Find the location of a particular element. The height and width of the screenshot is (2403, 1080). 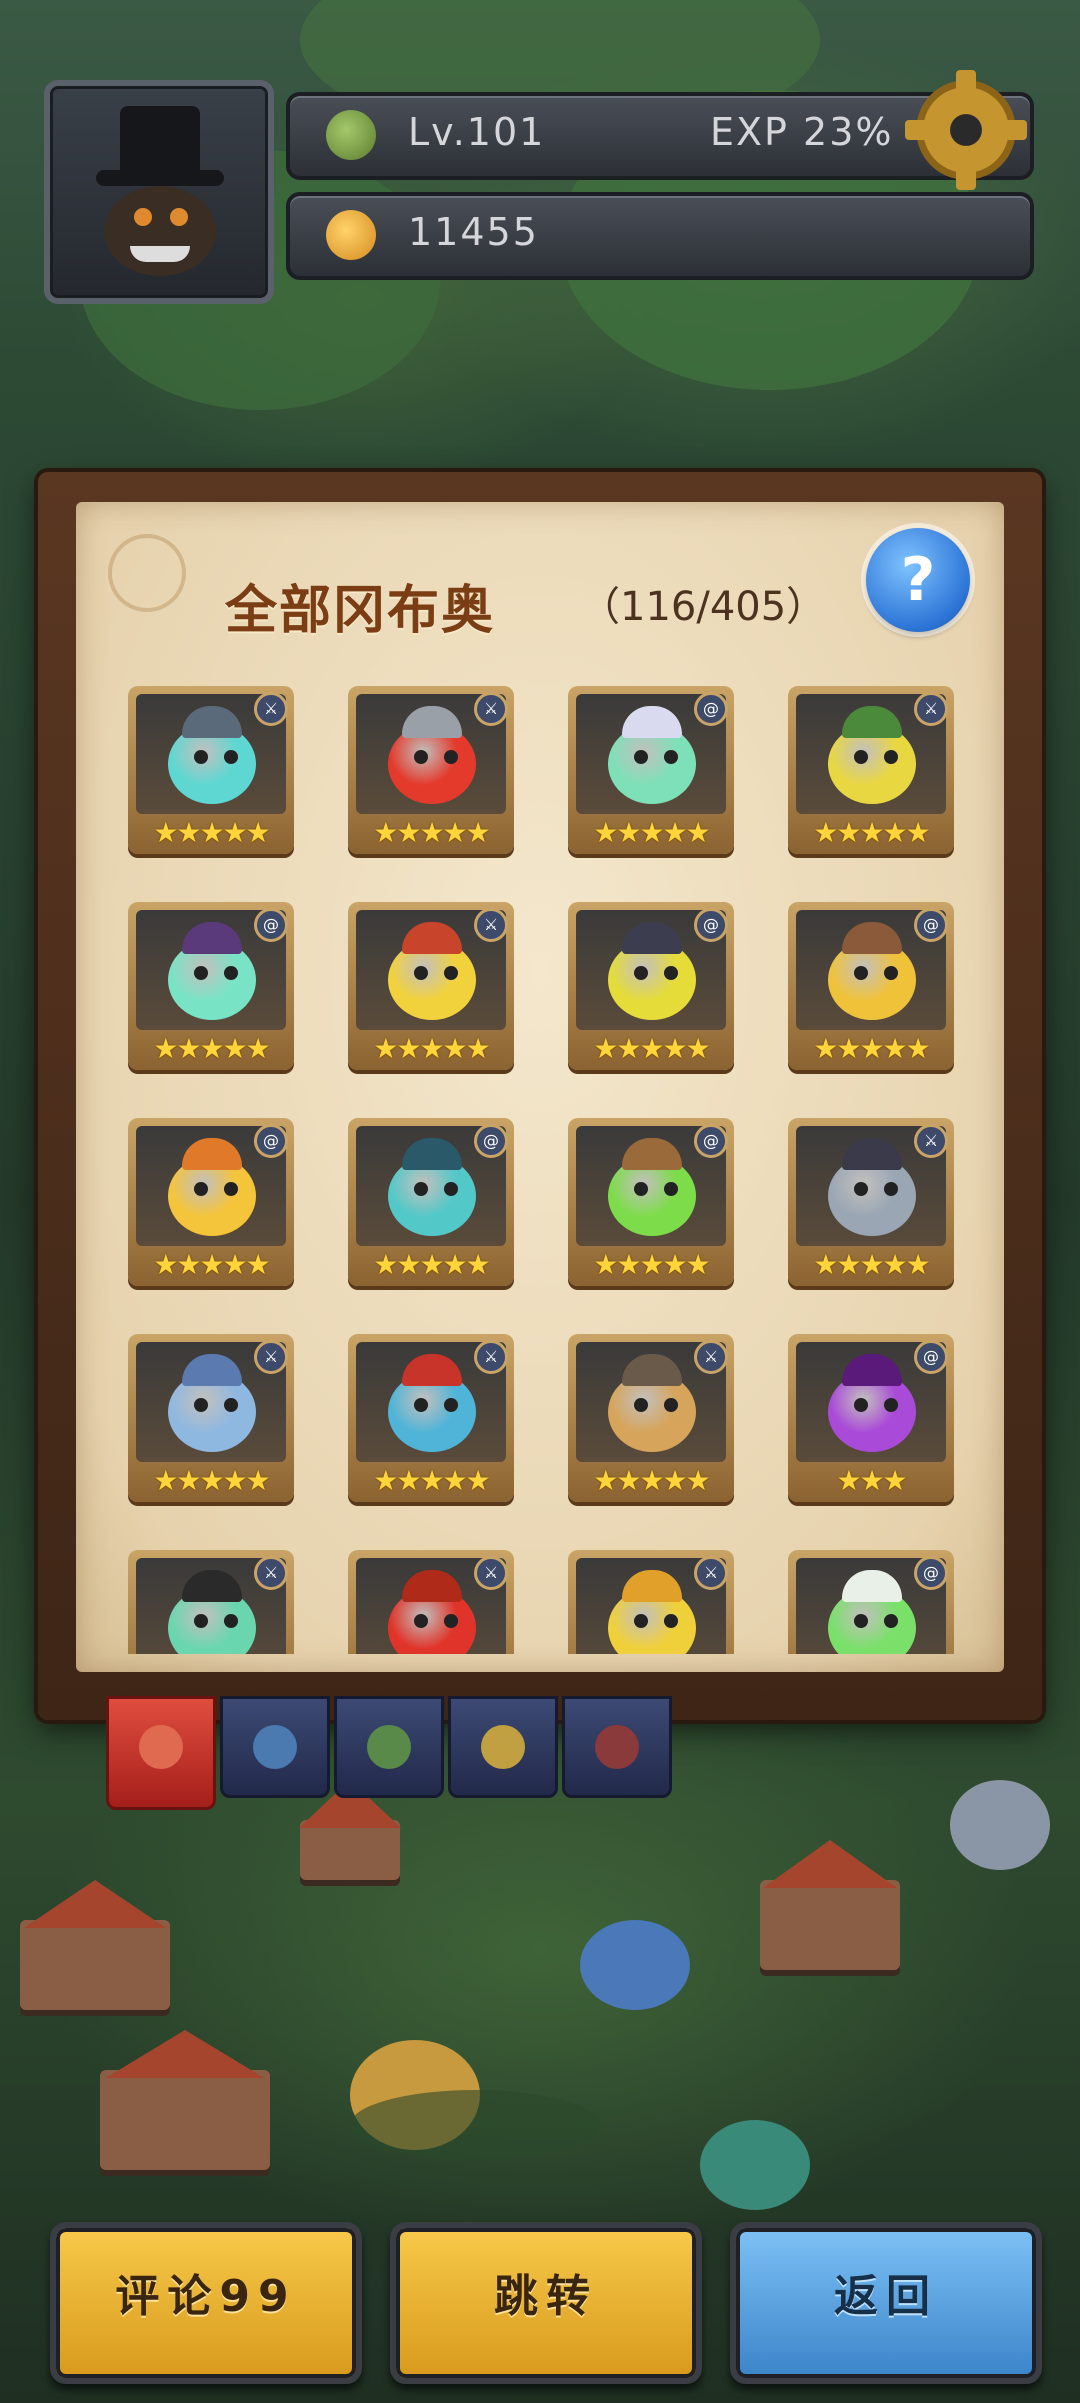

emblem-icon is located at coordinates (147, 573).